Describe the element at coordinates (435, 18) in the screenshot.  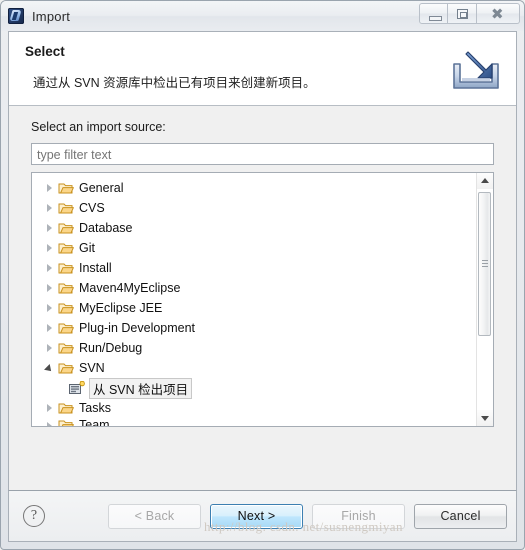
I see `minimize-icon` at that location.